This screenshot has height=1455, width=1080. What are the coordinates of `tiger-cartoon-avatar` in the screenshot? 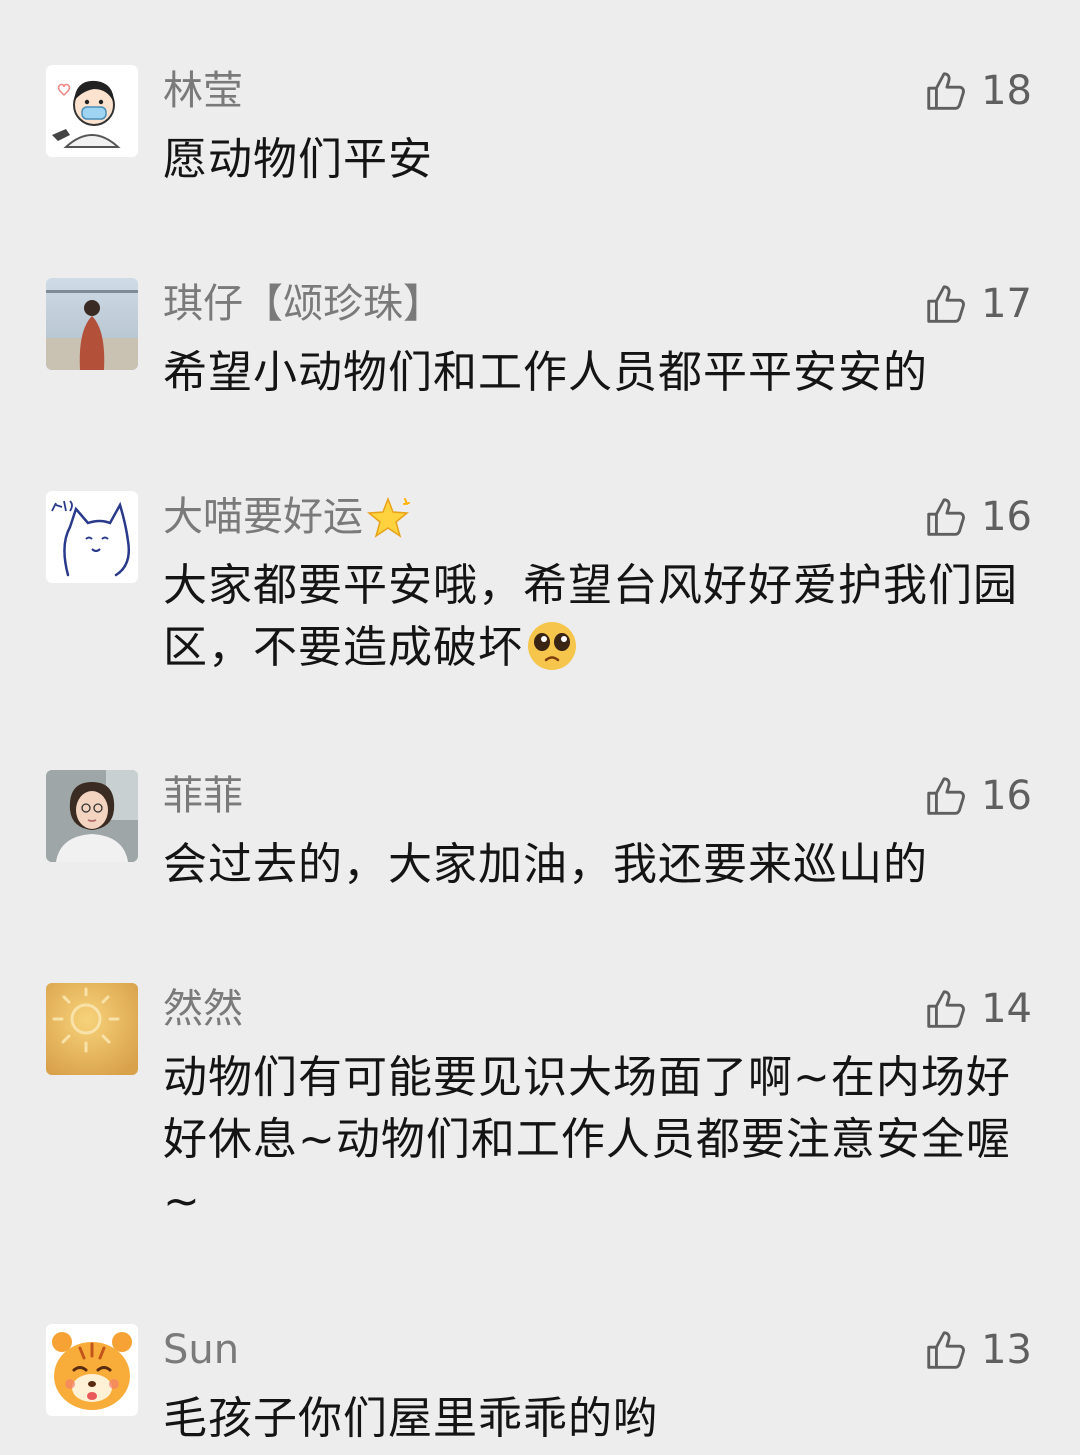 It's located at (92, 1370).